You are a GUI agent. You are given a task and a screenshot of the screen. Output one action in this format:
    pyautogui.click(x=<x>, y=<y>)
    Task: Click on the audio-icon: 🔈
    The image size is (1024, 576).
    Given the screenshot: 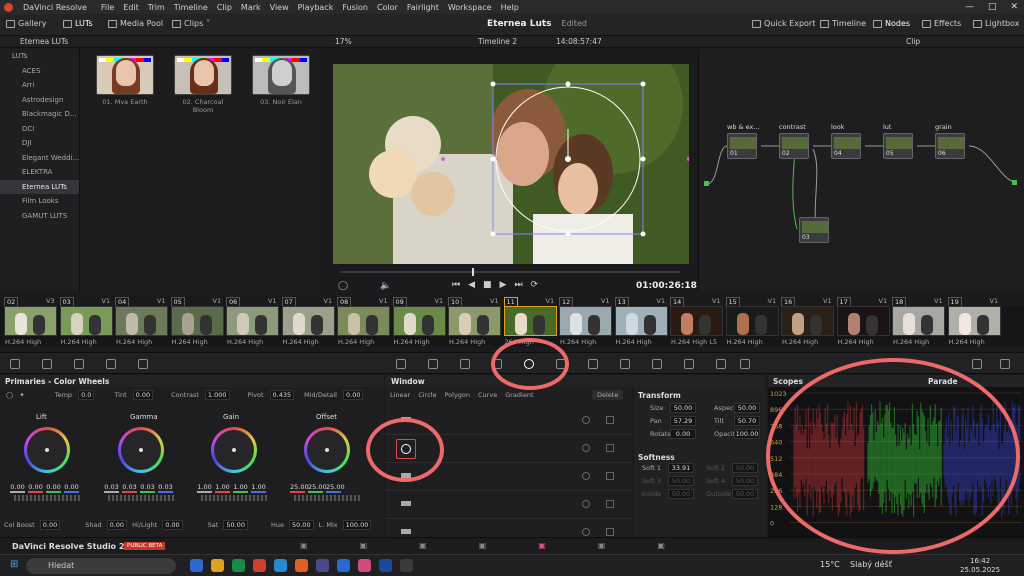 What is the action you would take?
    pyautogui.click(x=385, y=286)
    